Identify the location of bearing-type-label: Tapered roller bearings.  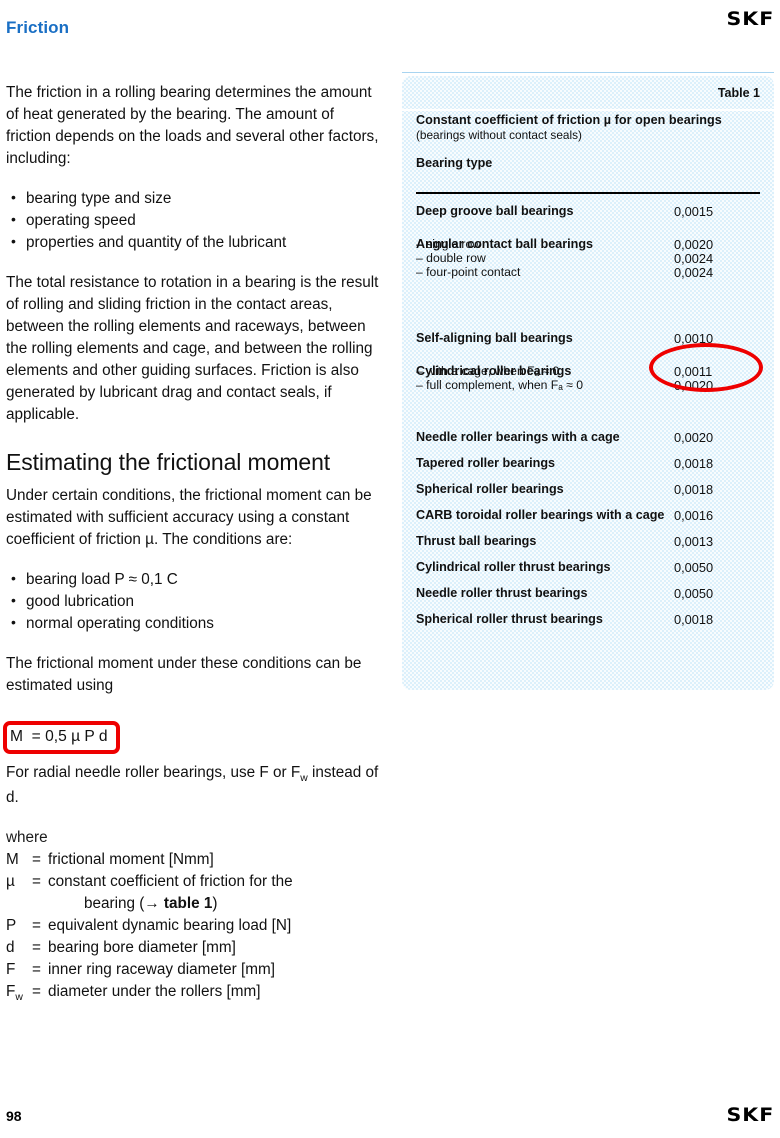
(486, 463).